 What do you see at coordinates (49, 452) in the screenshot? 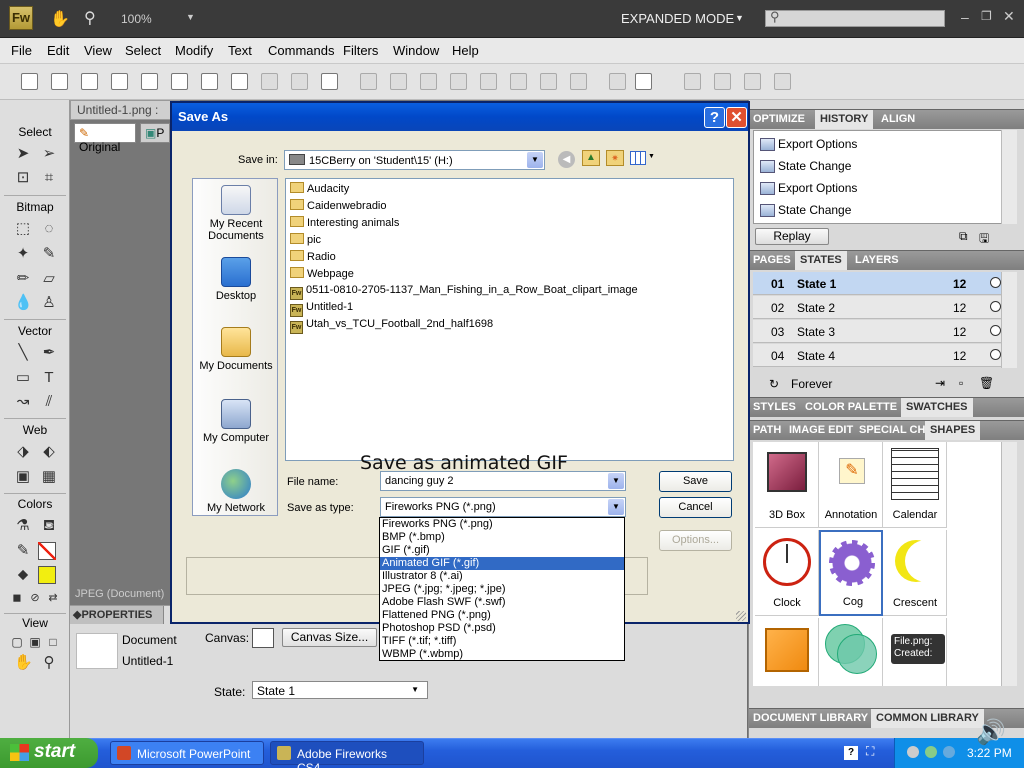
I see `slice-tool-icon: ⬖` at bounding box center [49, 452].